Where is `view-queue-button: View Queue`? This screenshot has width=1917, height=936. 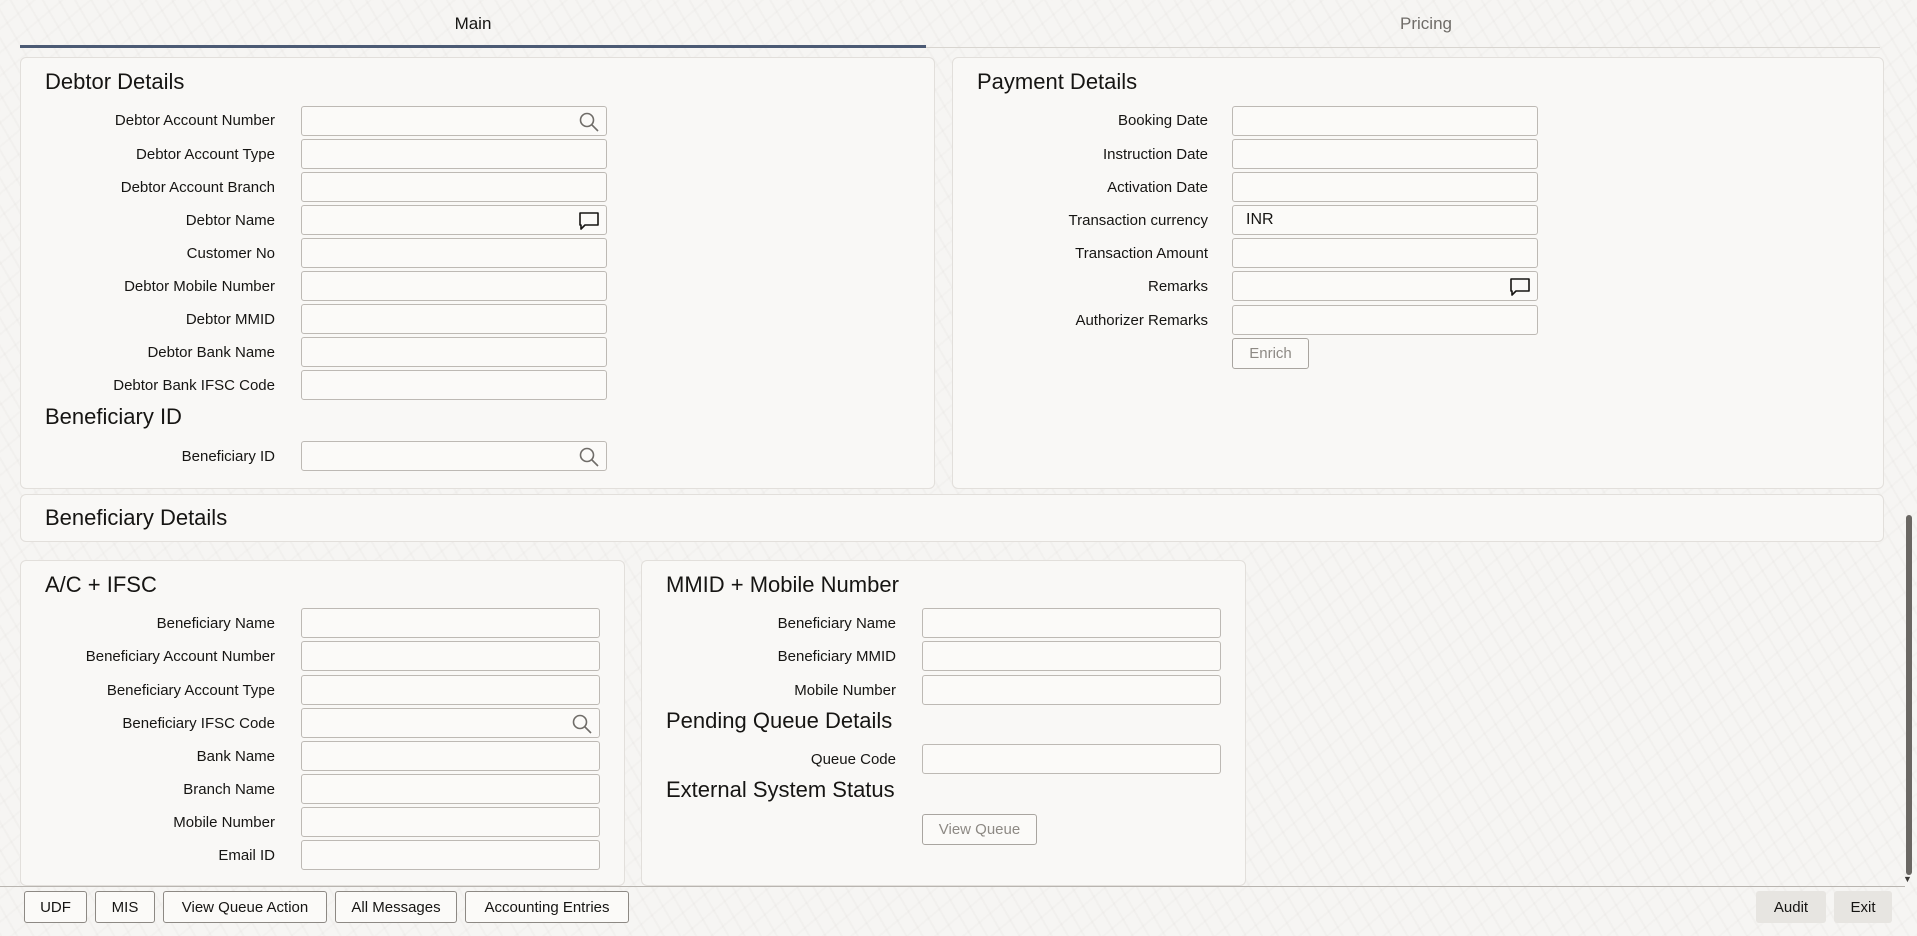
view-queue-button: View Queue is located at coordinates (979, 829).